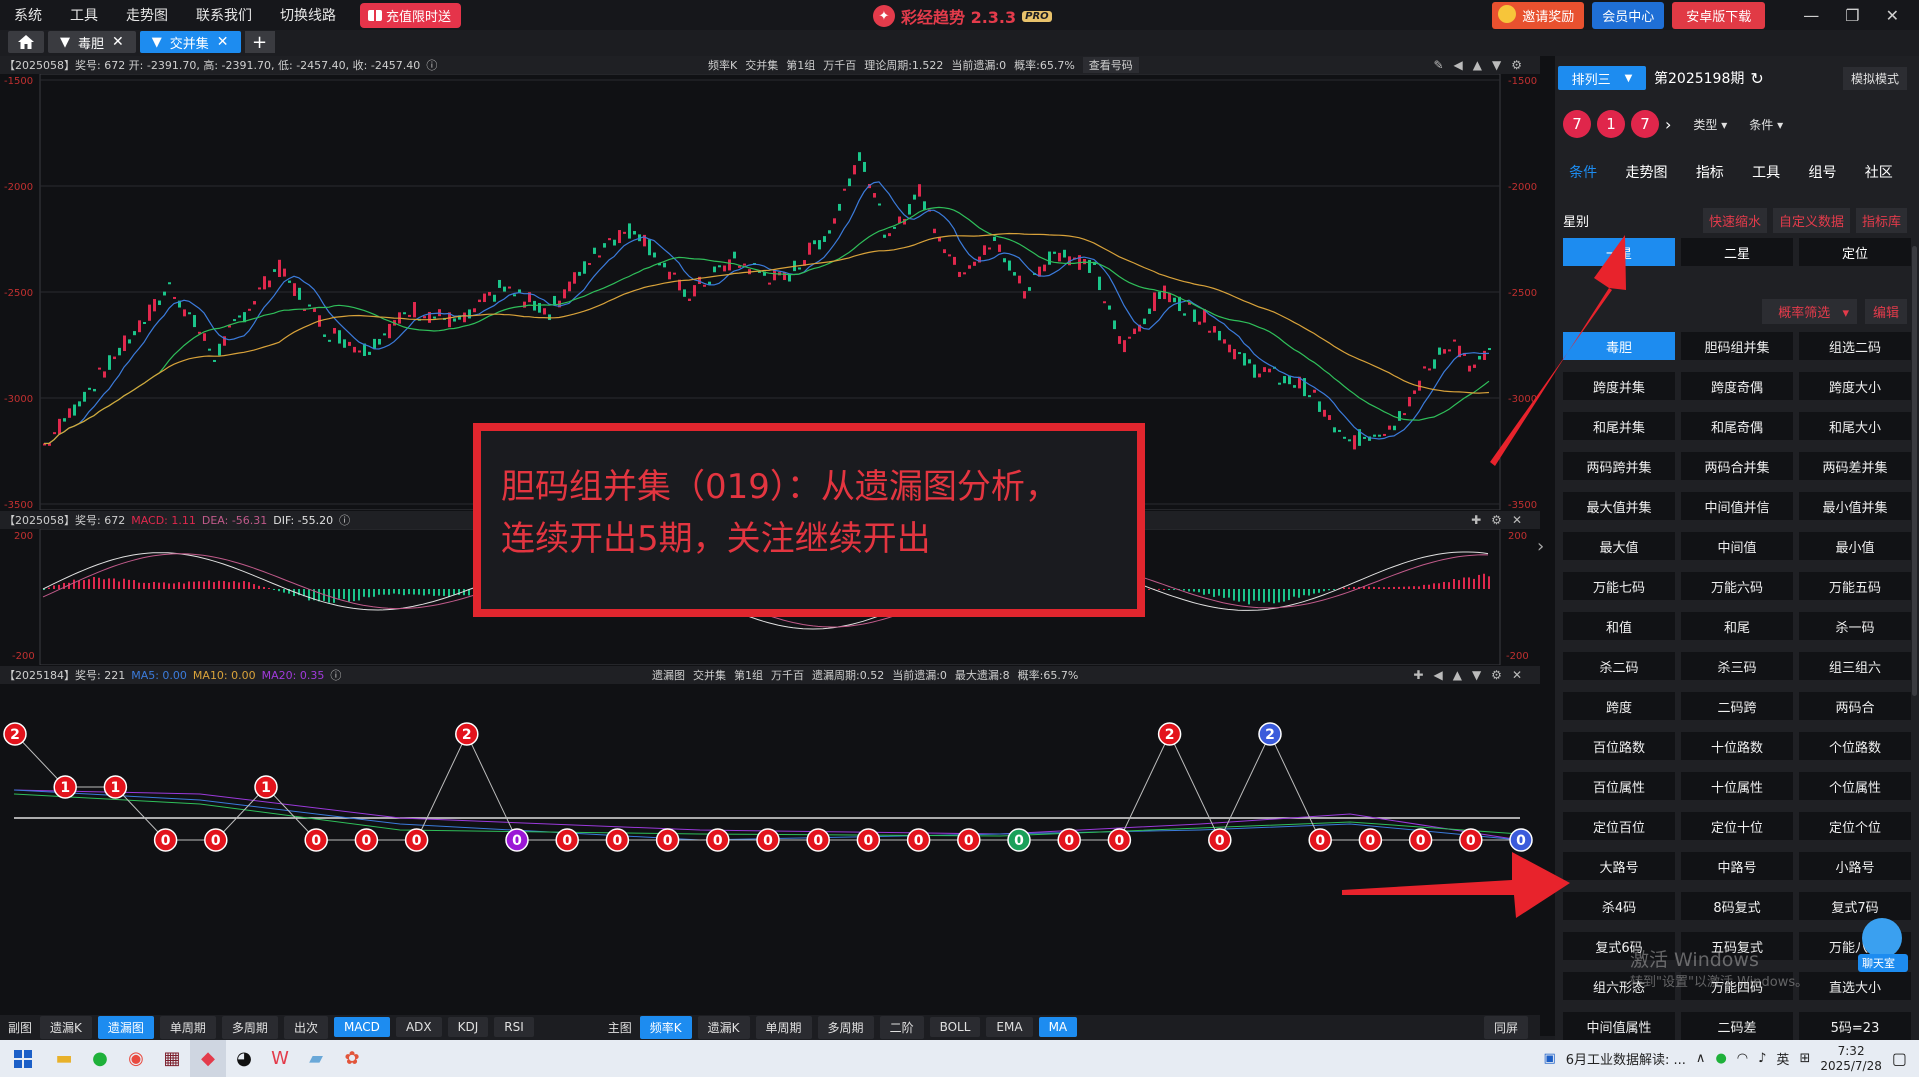 The height and width of the screenshot is (1077, 1919). Describe the element at coordinates (190, 42) in the screenshot. I see `tab-jiaobingji: ▼ 交并集 ✕` at that location.